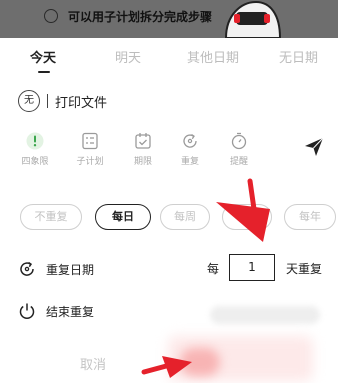  What do you see at coordinates (81, 101) in the screenshot?
I see `task-title: 打印文件` at bounding box center [81, 101].